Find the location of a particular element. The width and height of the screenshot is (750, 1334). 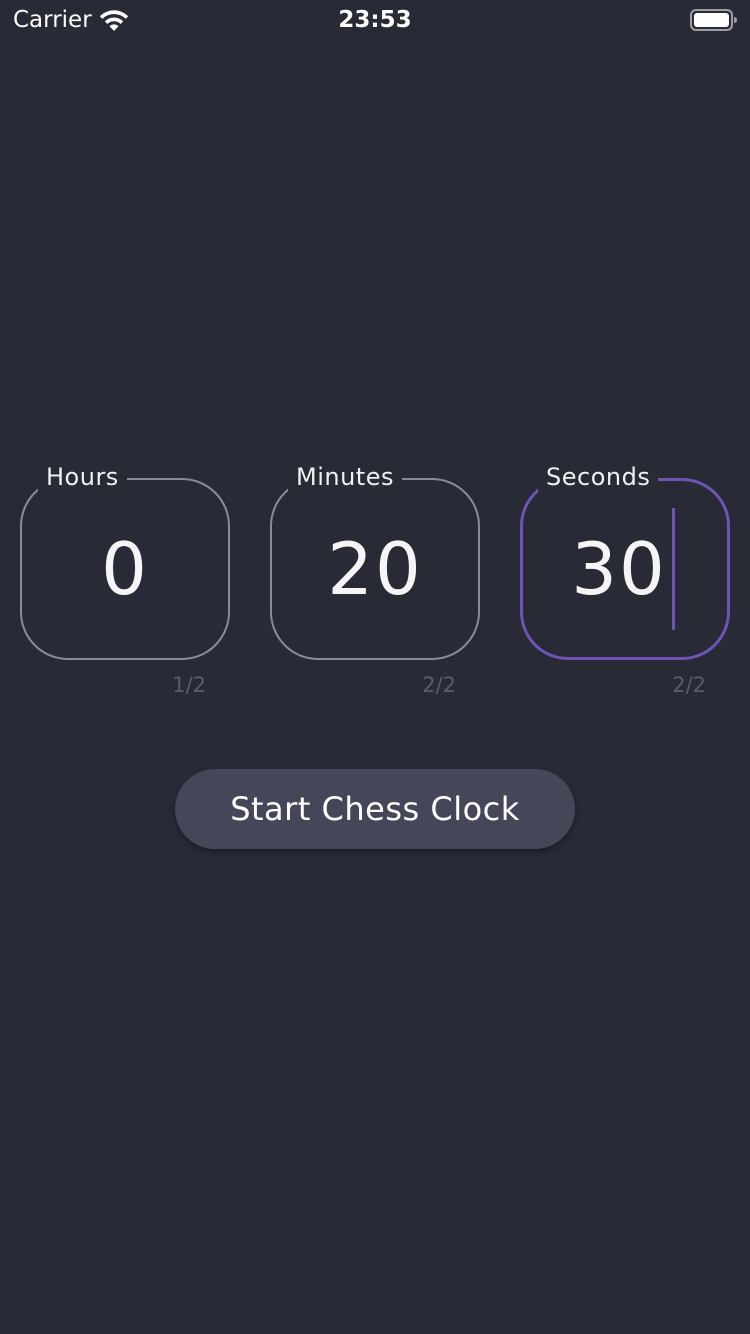

minutes-field: Minutes 20 2/2 is located at coordinates (375, 579).